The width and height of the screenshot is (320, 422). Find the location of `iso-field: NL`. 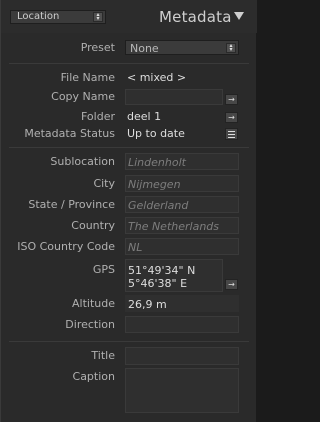

iso-field: NL is located at coordinates (182, 246).